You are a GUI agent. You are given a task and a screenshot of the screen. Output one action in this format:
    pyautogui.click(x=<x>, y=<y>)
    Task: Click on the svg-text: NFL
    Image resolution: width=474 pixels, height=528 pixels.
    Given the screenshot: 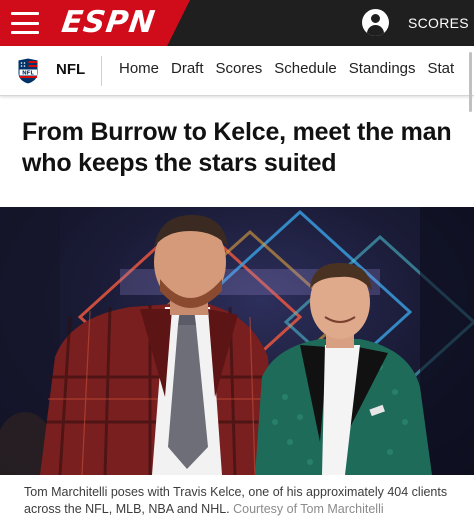 What is the action you would take?
    pyautogui.click(x=28, y=74)
    